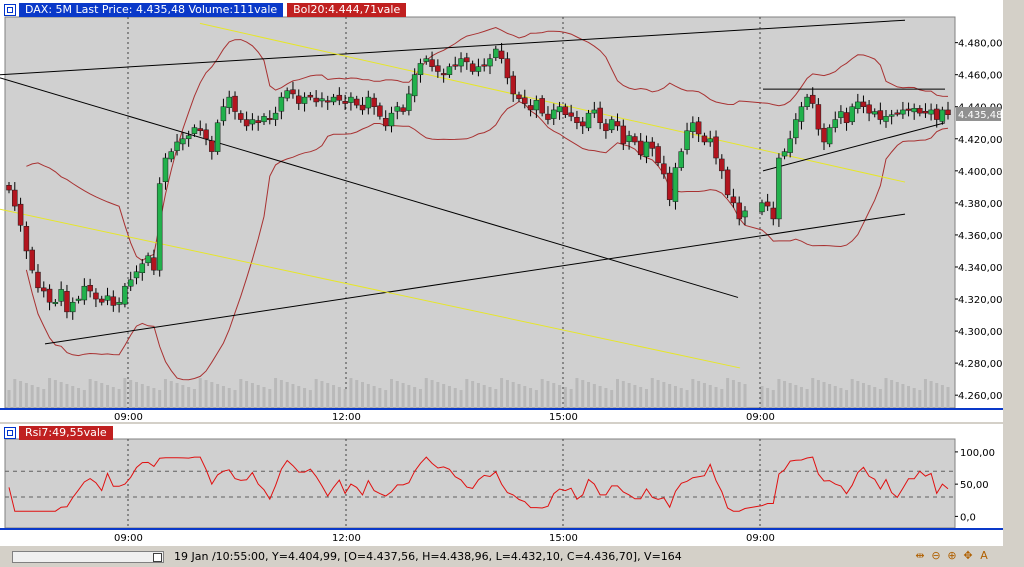 Image resolution: width=1024 pixels, height=567 pixels. Describe the element at coordinates (88, 557) in the screenshot. I see `horizontal-scrollbar` at that location.